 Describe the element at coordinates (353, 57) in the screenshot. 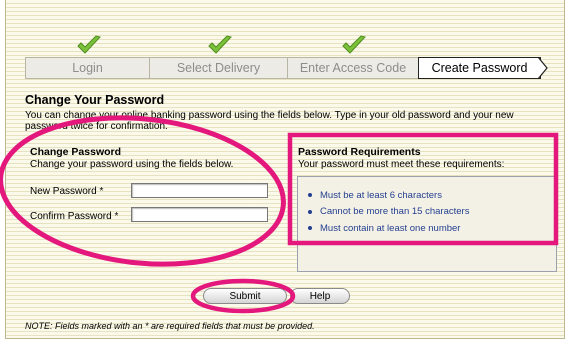

I see `step-enter-access-code: Enter Access Code` at that location.